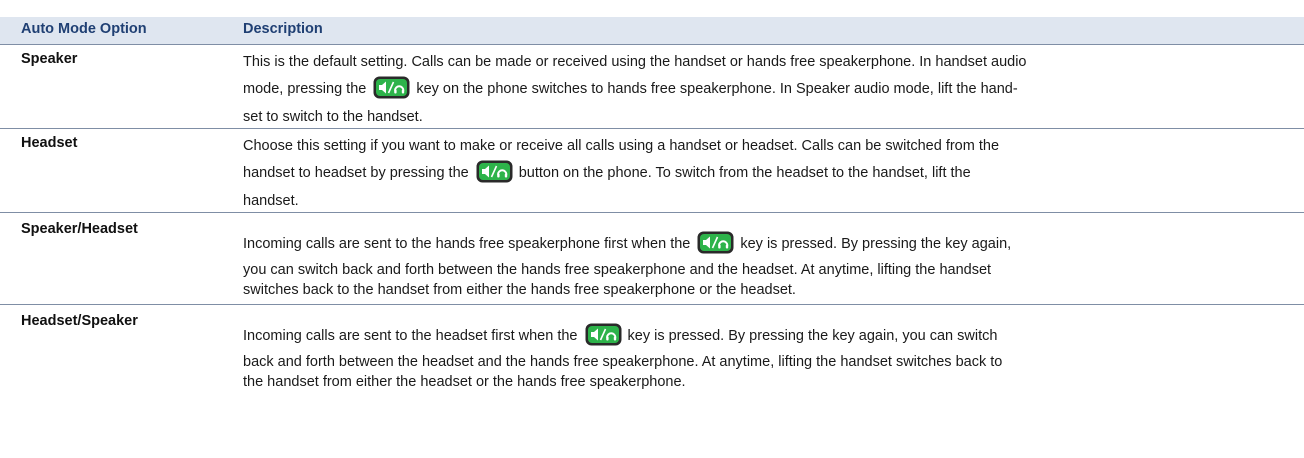 Image resolution: width=1304 pixels, height=458 pixels. Describe the element at coordinates (79, 321) in the screenshot. I see `option-name: Headset/Speaker` at that location.